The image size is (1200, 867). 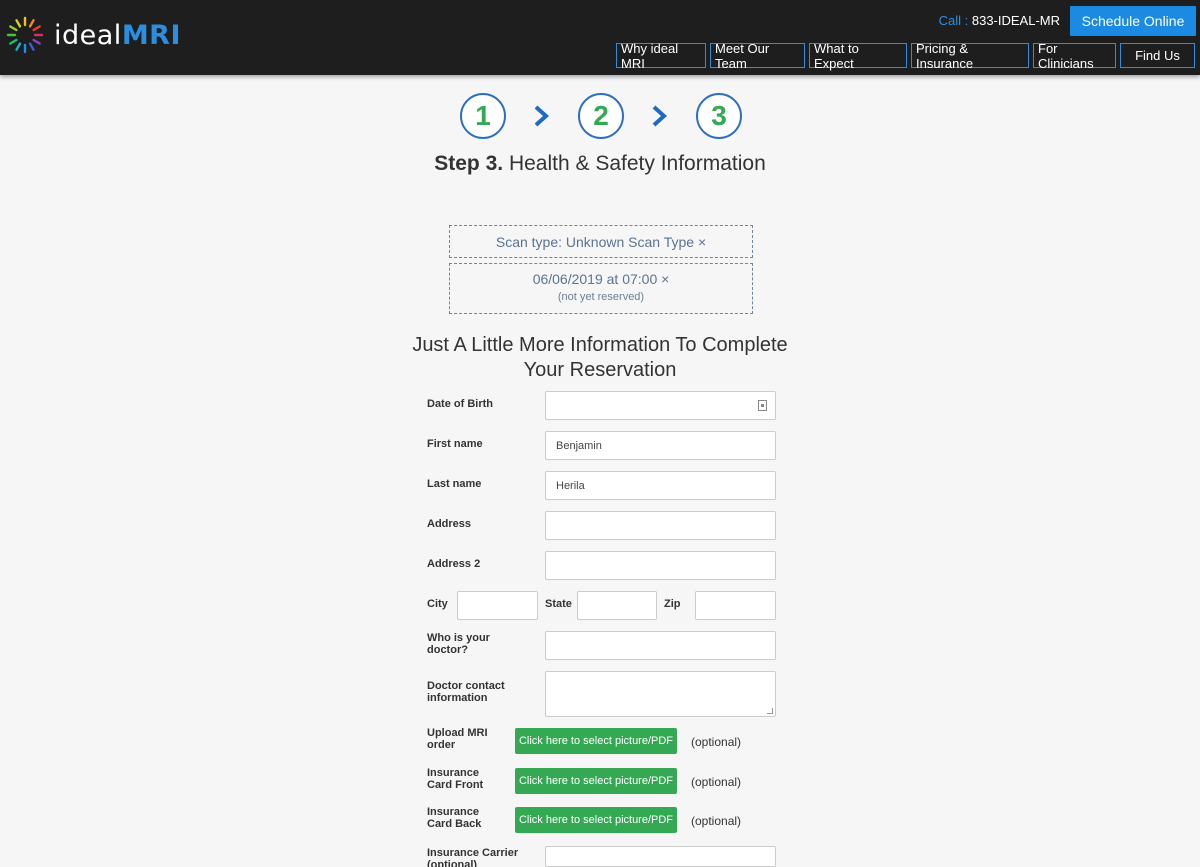 I want to click on logo: idealMRI, so click(x=92, y=35).